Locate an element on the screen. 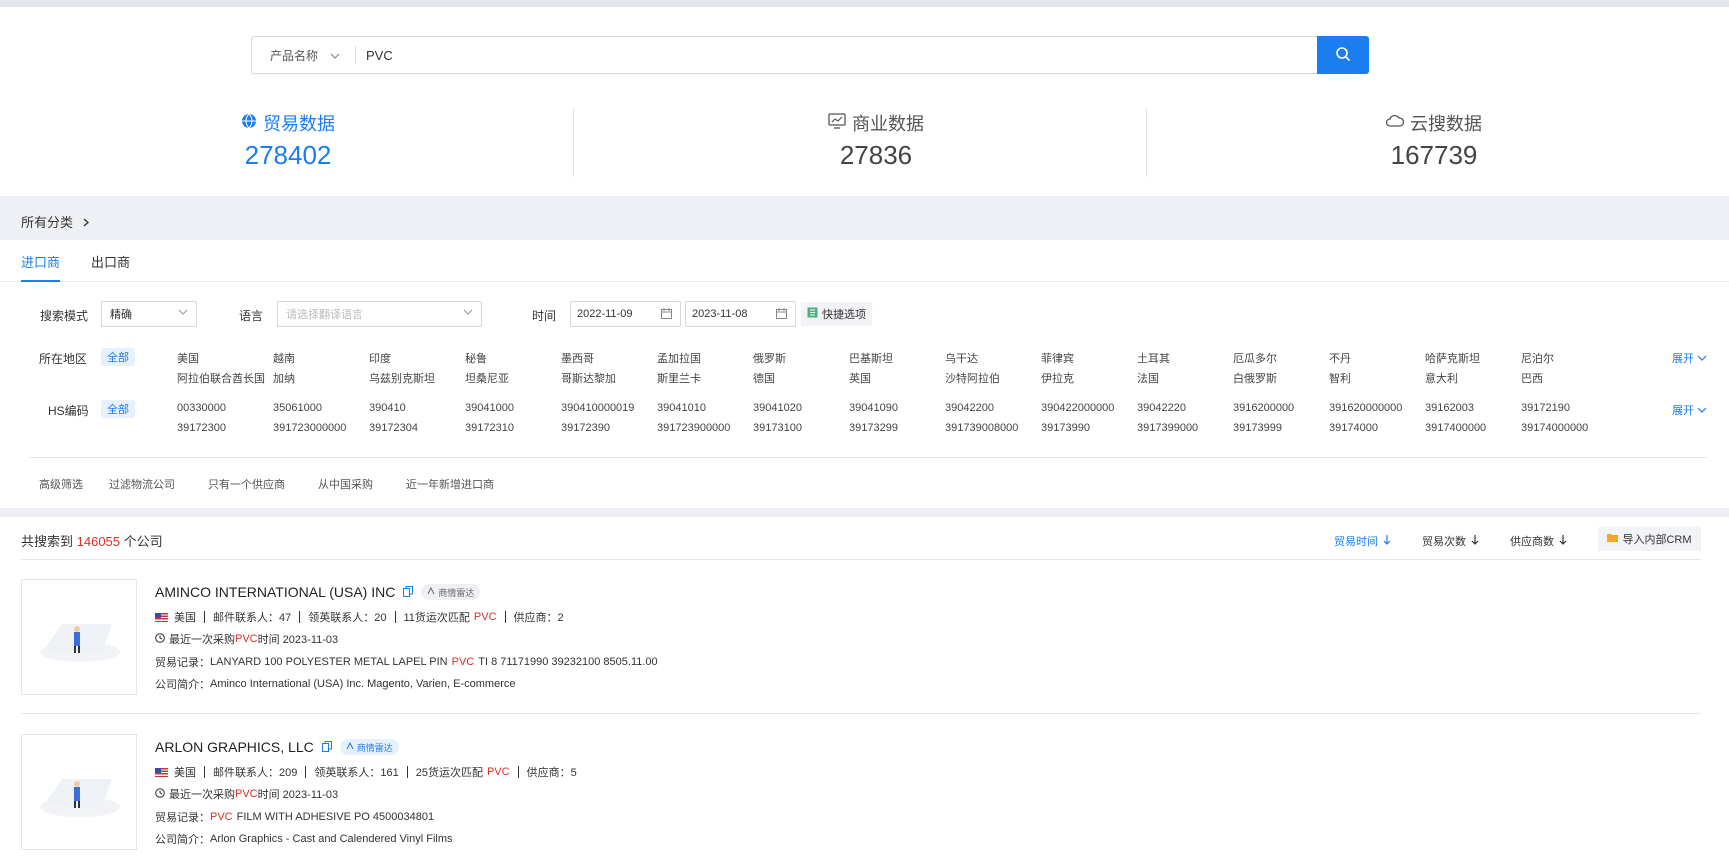  hs-code-item: 3917399000 is located at coordinates (1183, 428).